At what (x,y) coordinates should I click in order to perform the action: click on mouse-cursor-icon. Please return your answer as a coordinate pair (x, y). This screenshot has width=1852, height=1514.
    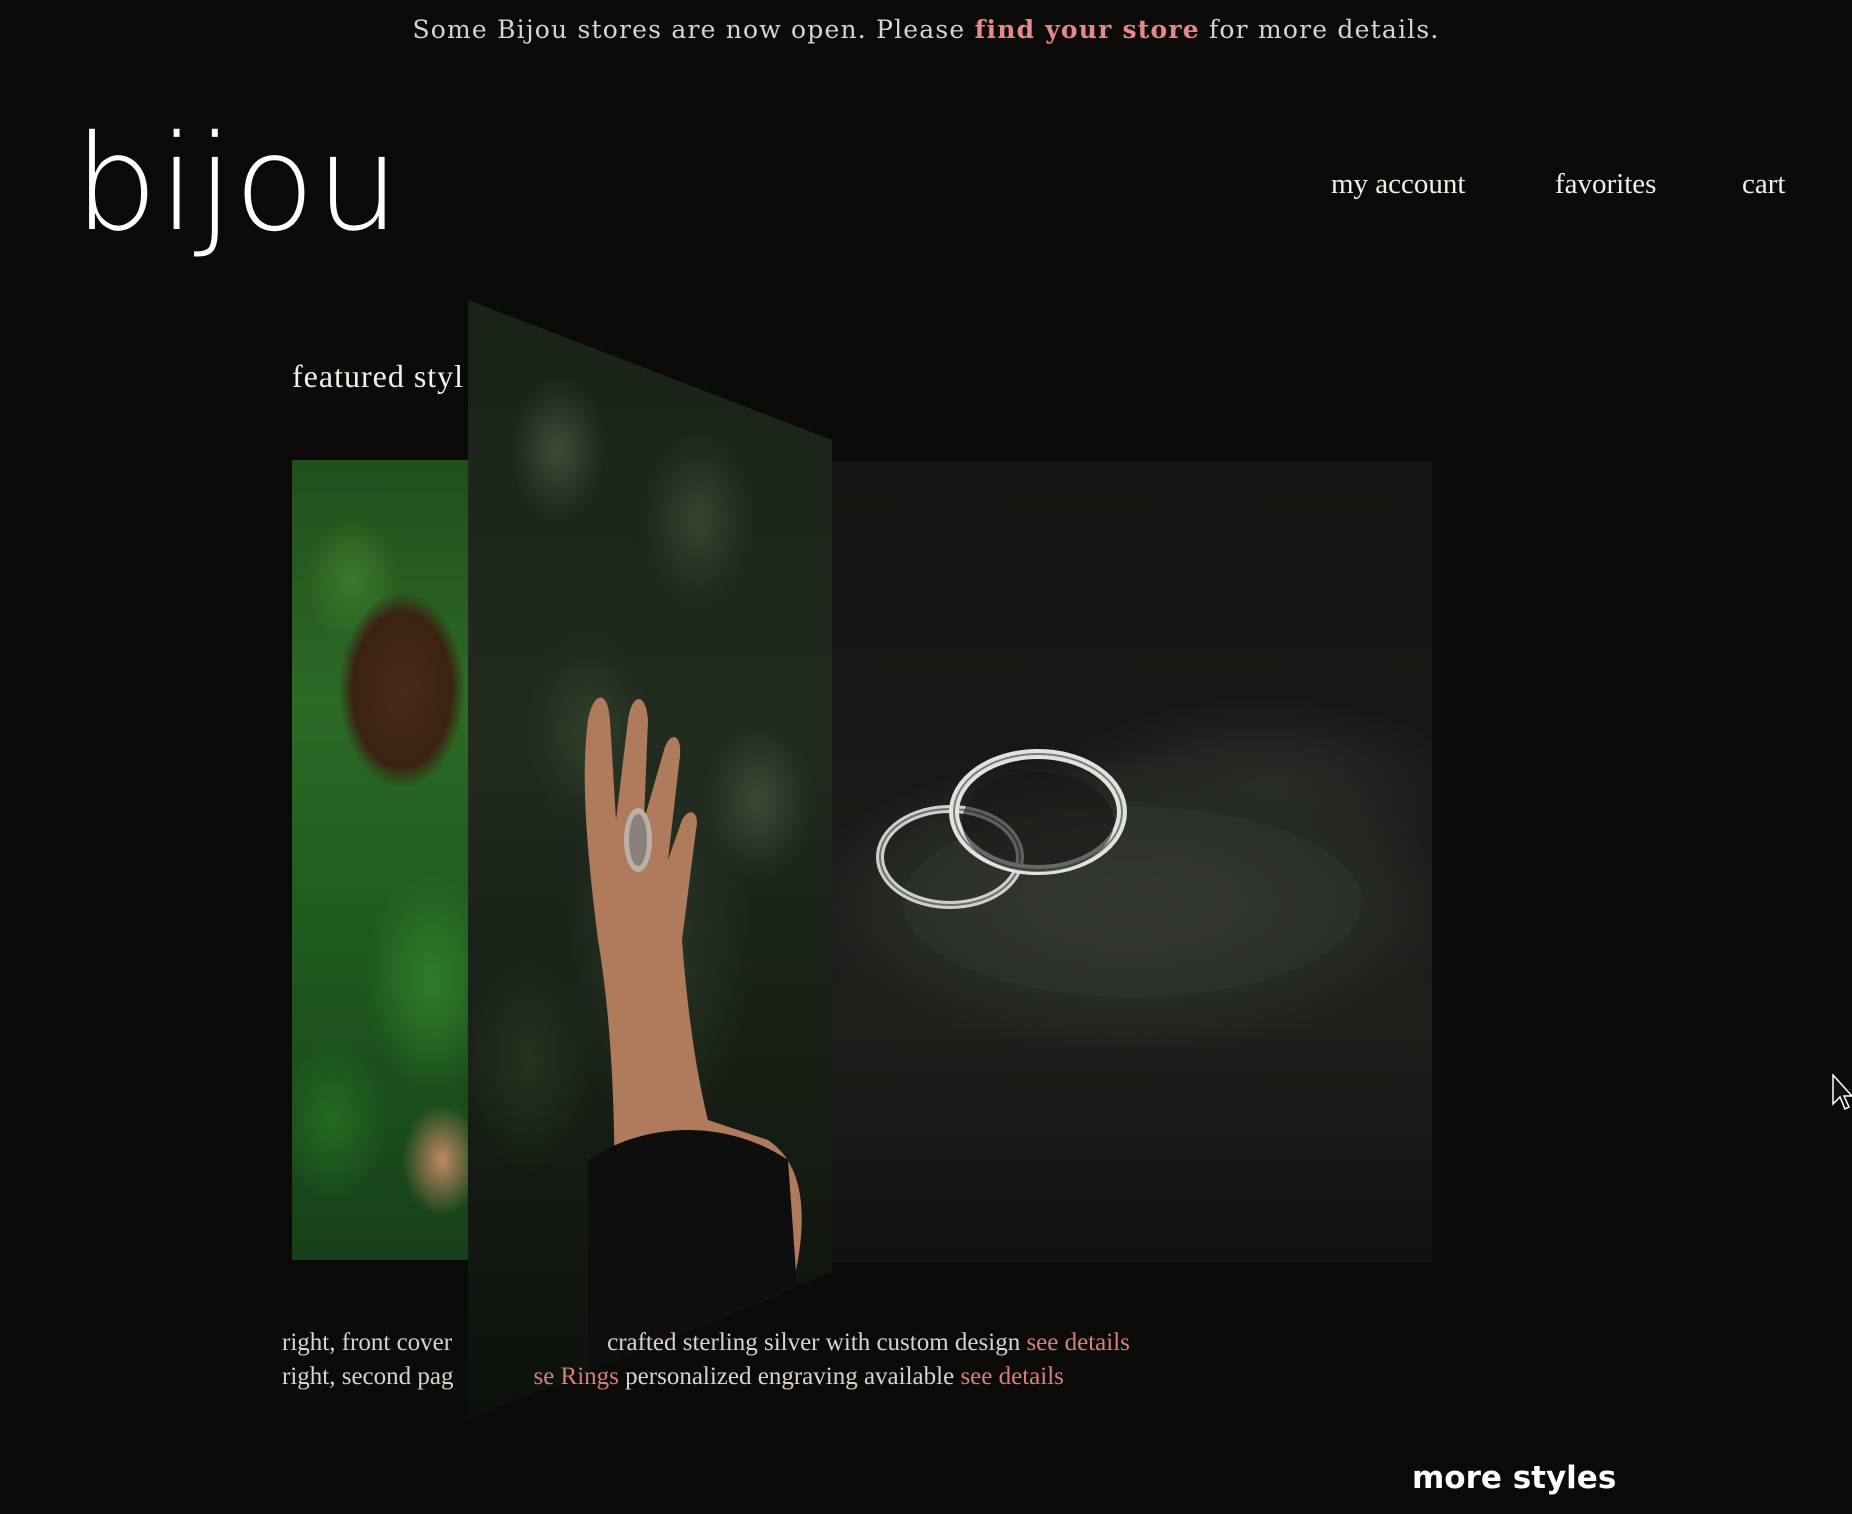
    Looking at the image, I should click on (1842, 1092).